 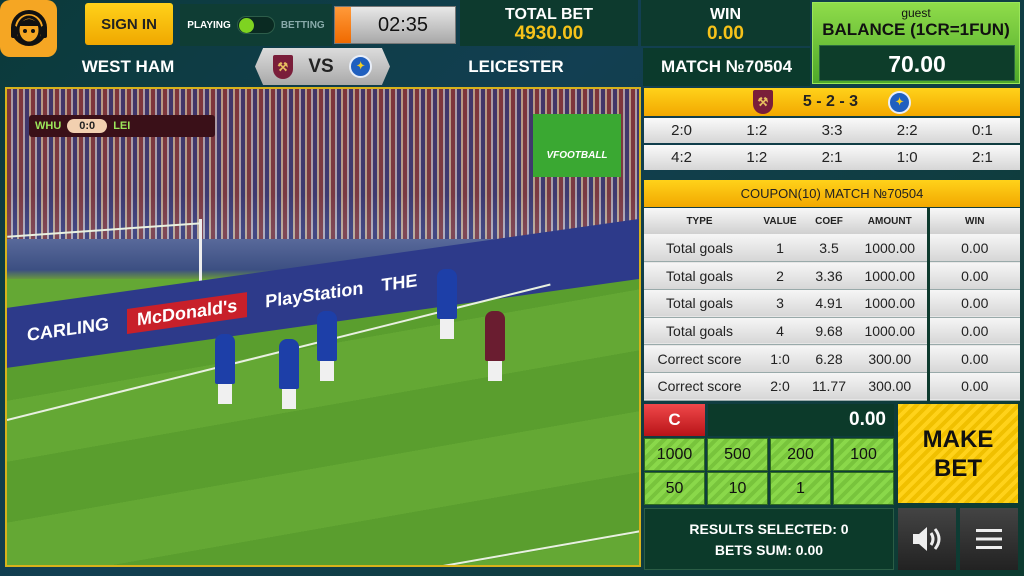 I want to click on result: 3:3, so click(x=832, y=130).